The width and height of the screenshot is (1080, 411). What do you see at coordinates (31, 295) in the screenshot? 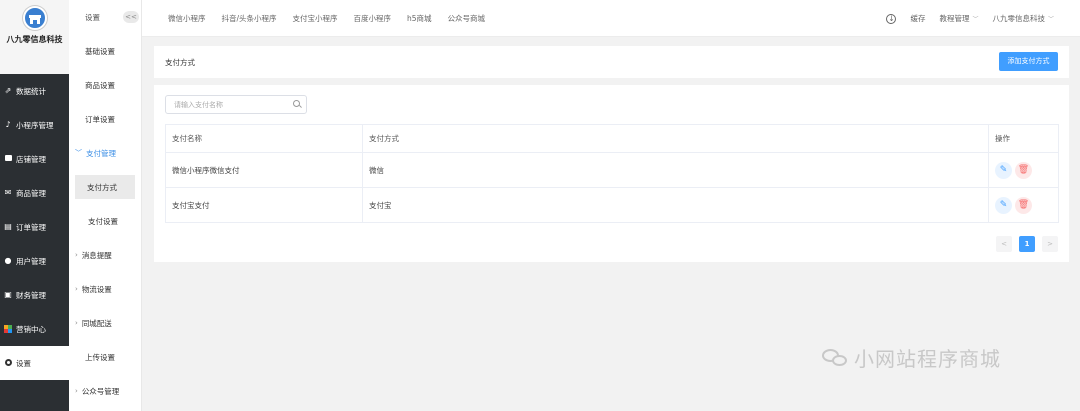
I see `nav-label: 财务管理` at bounding box center [31, 295].